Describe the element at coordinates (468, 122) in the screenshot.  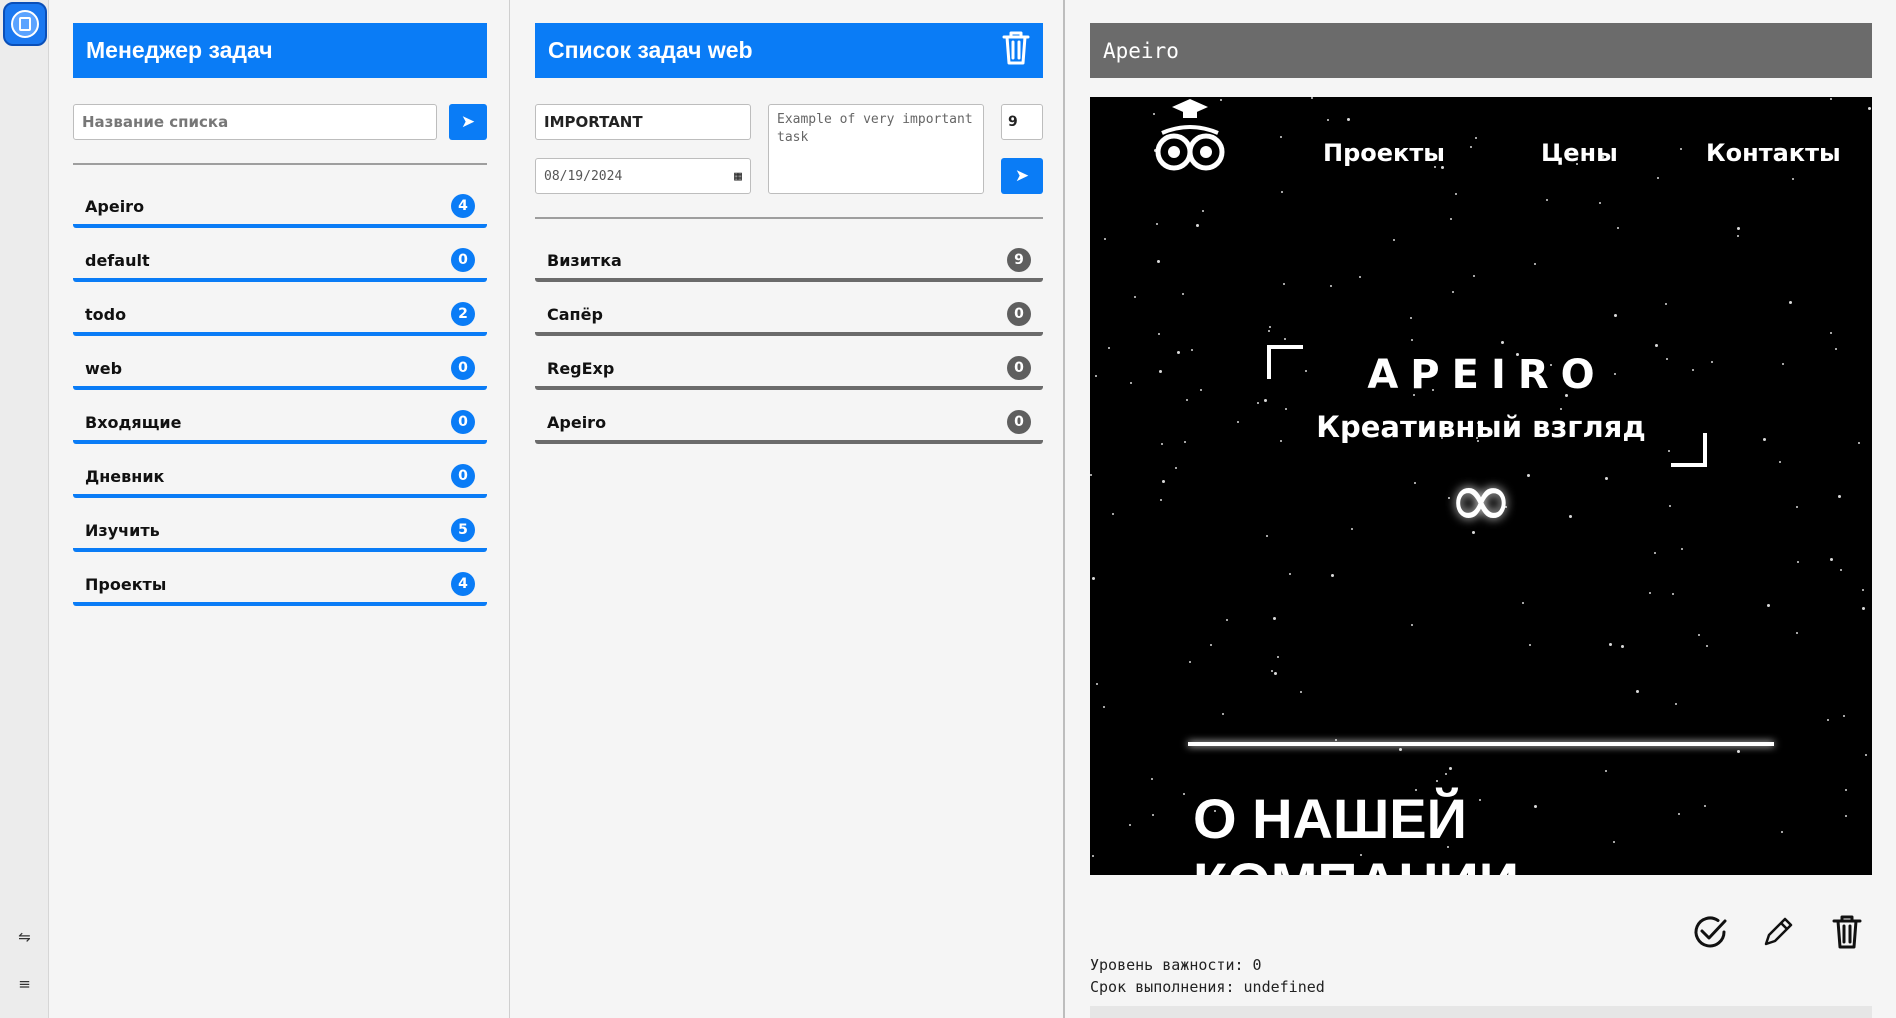
I see `add-list-button: ➤` at that location.